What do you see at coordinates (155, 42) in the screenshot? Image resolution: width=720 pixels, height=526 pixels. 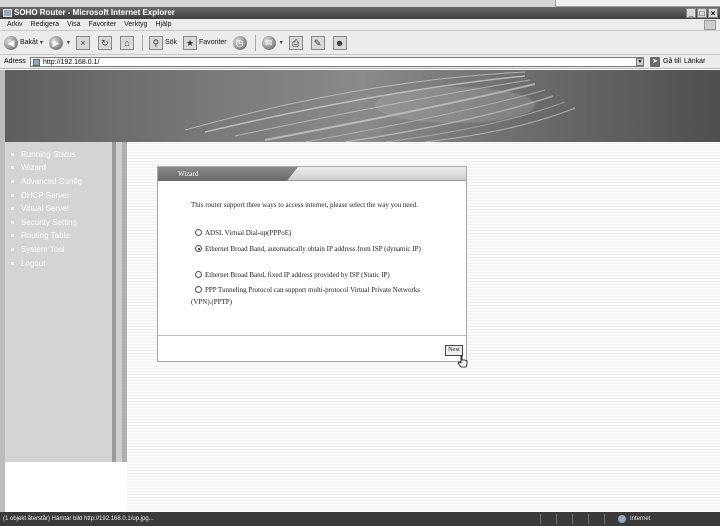 I see `search-icon: ⚲` at bounding box center [155, 42].